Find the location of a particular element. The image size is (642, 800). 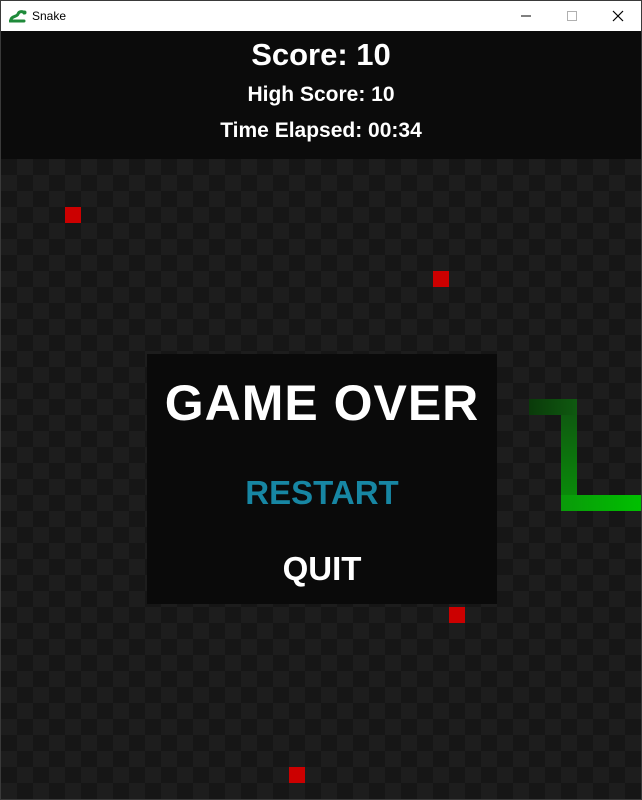

snake-icon is located at coordinates (17, 16).